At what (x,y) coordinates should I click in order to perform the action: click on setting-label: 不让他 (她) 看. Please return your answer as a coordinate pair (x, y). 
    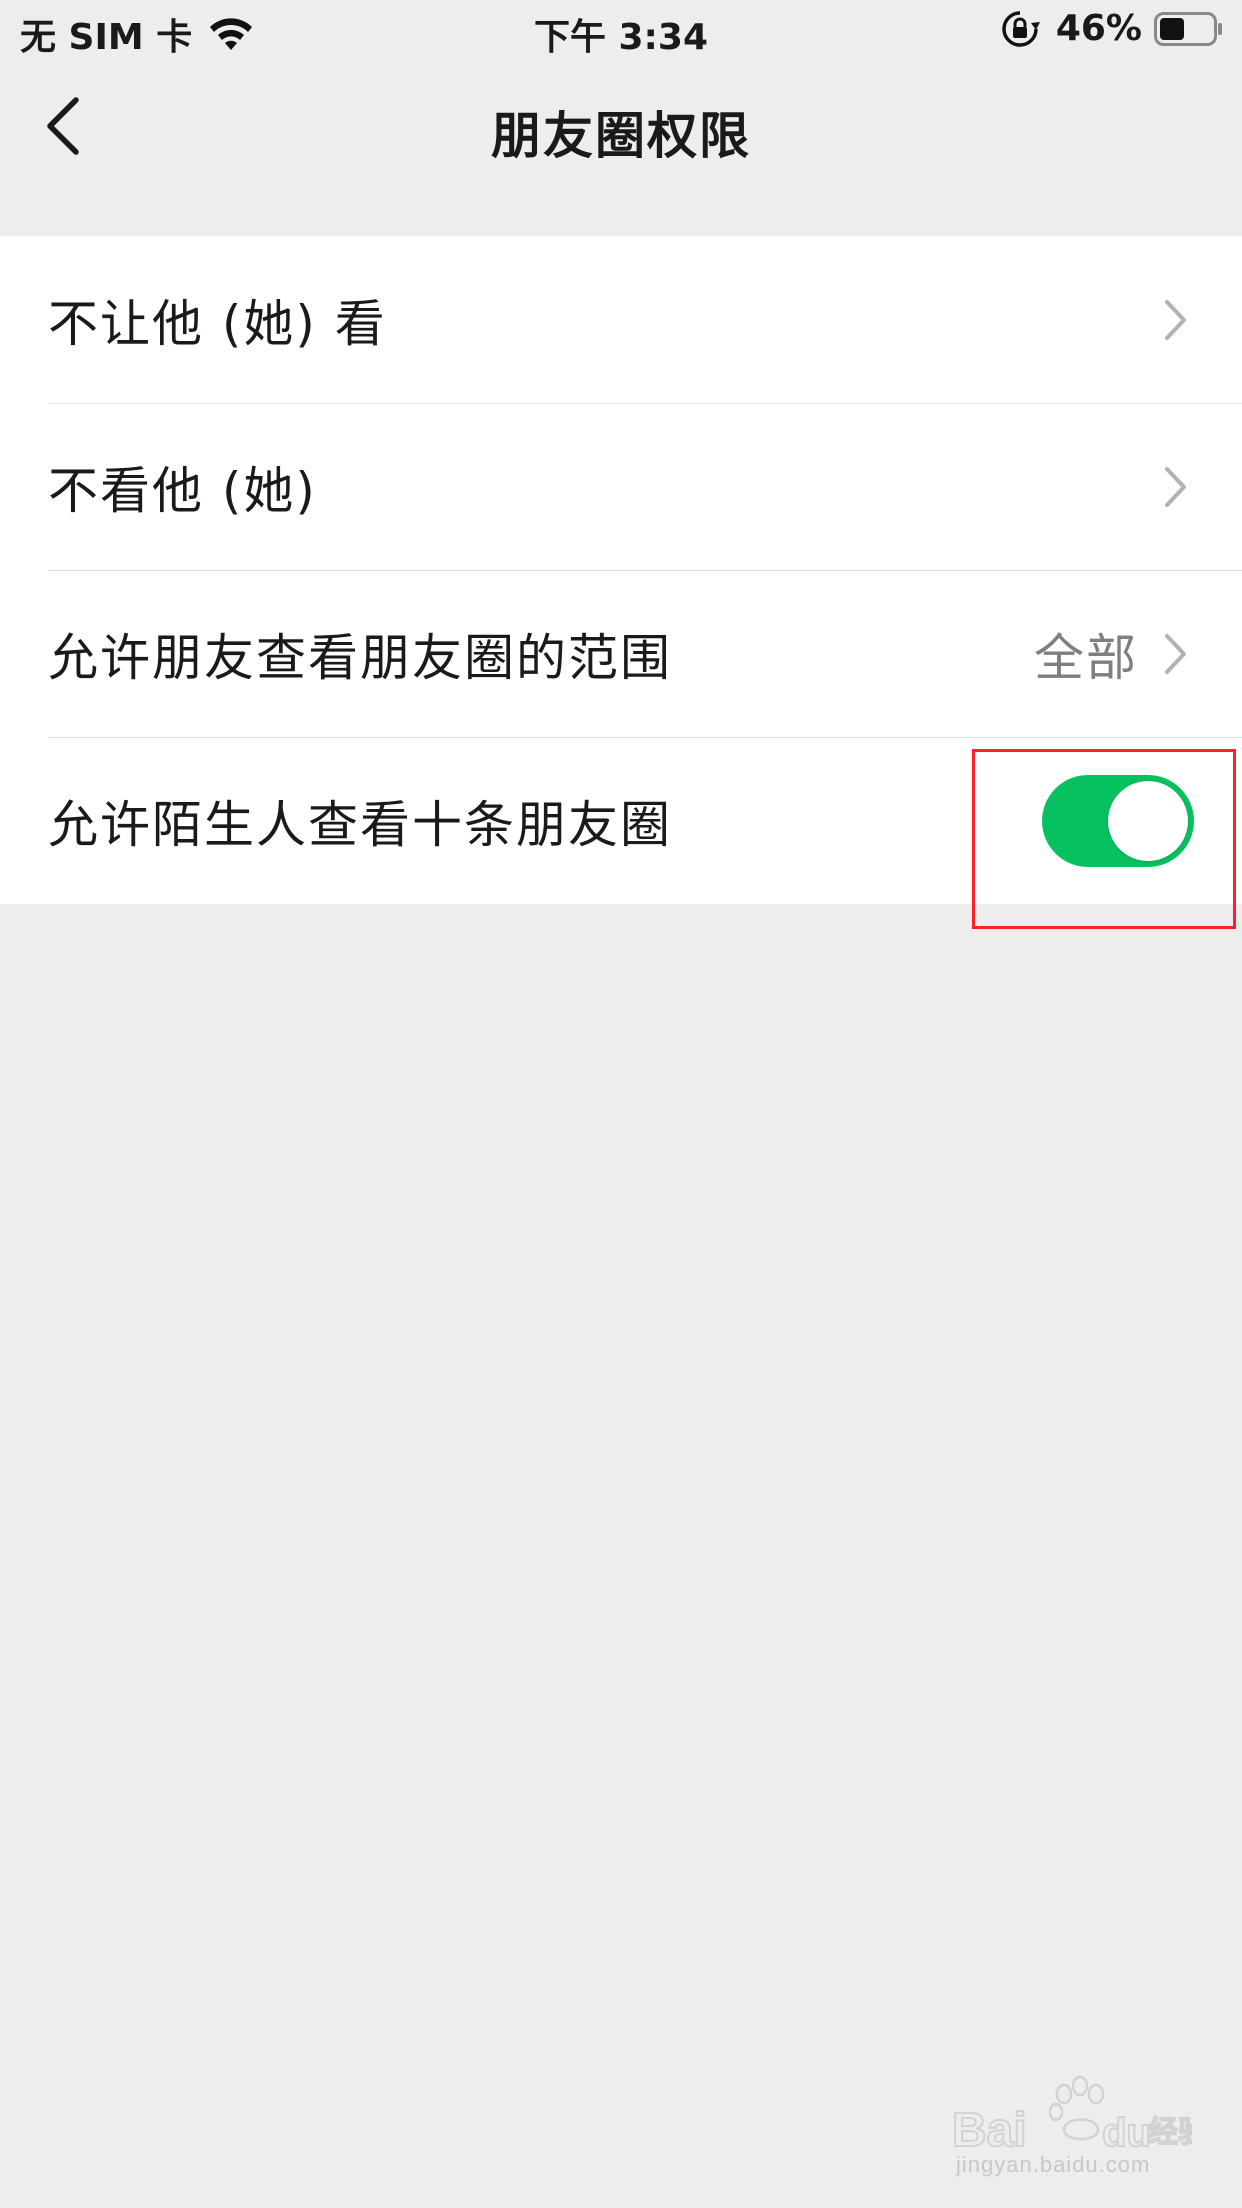
    Looking at the image, I should click on (217, 323).